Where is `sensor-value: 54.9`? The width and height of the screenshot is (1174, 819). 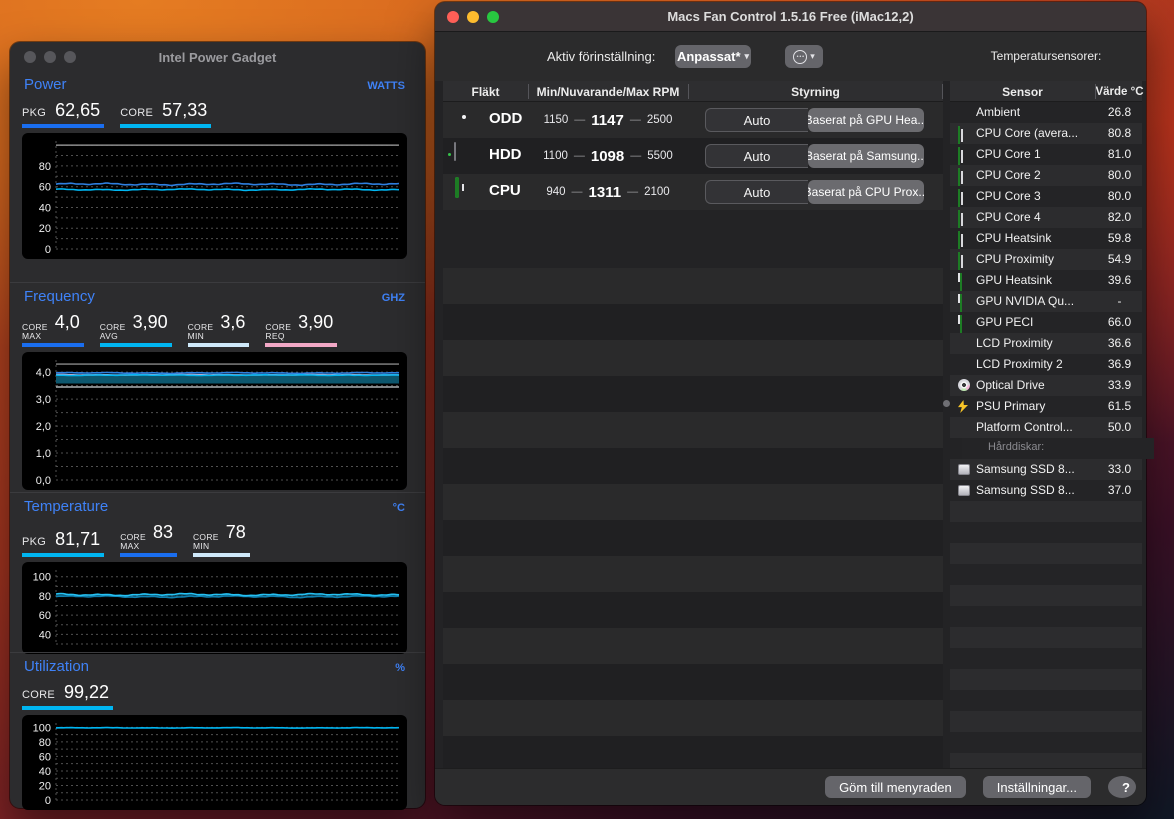
sensor-value: 54.9 is located at coordinates (1119, 259).